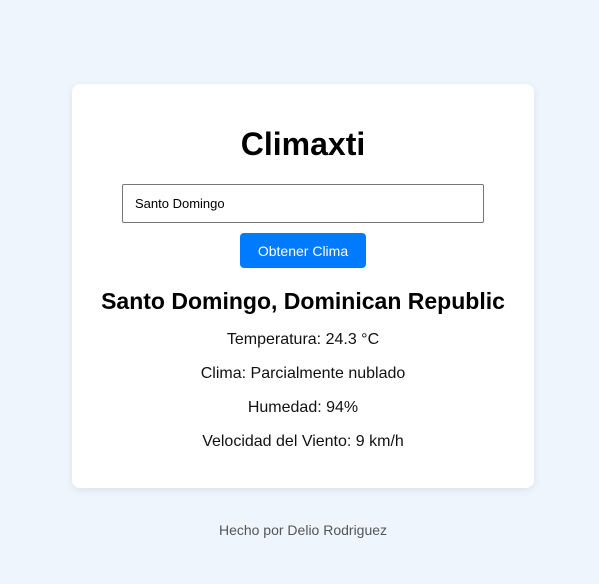 The height and width of the screenshot is (584, 599). Describe the element at coordinates (328, 373) in the screenshot. I see `condition-value: Parcialmente nublado` at that location.